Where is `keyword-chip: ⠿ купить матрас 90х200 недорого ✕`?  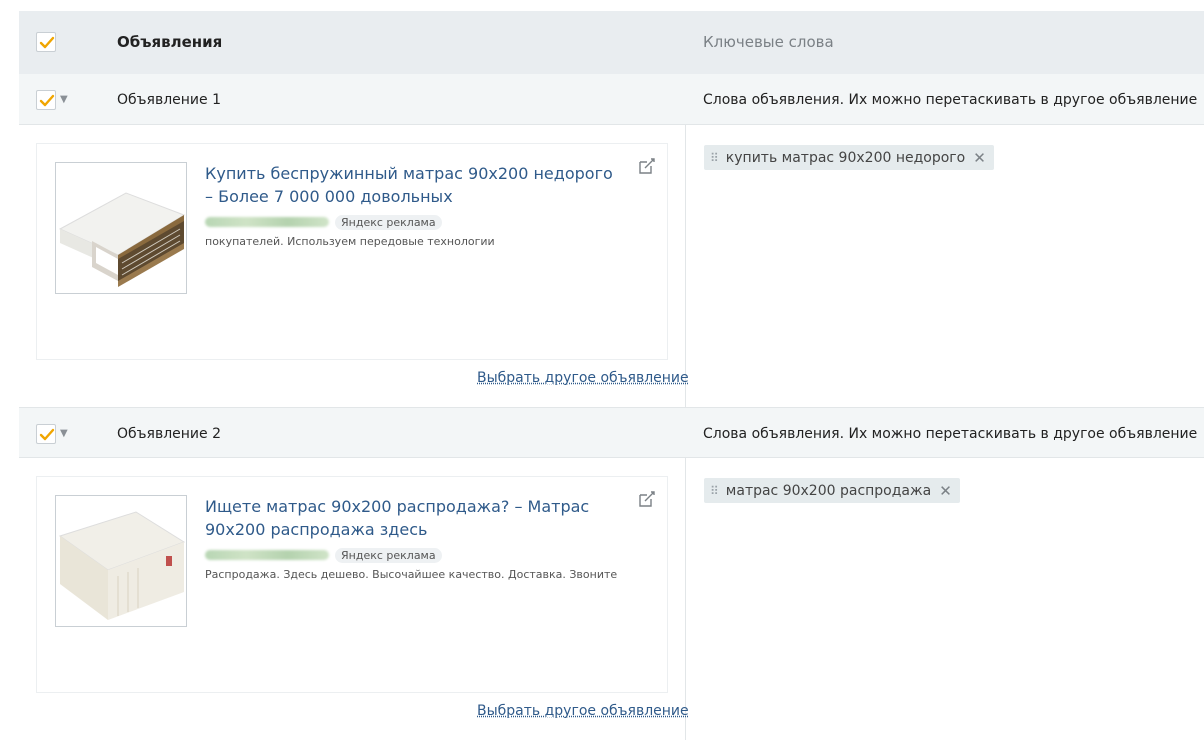
keyword-chip: ⠿ купить матрас 90х200 недорого ✕ is located at coordinates (849, 157).